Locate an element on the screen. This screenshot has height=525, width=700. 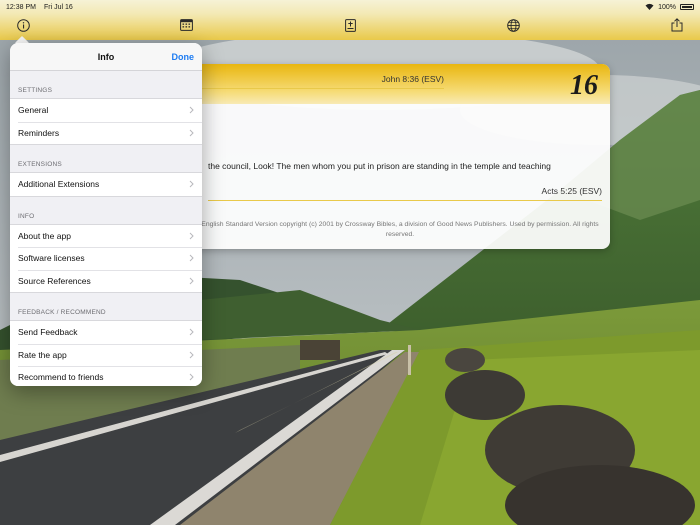
menu-item-label: Send Feedback is located at coordinates (48, 332).